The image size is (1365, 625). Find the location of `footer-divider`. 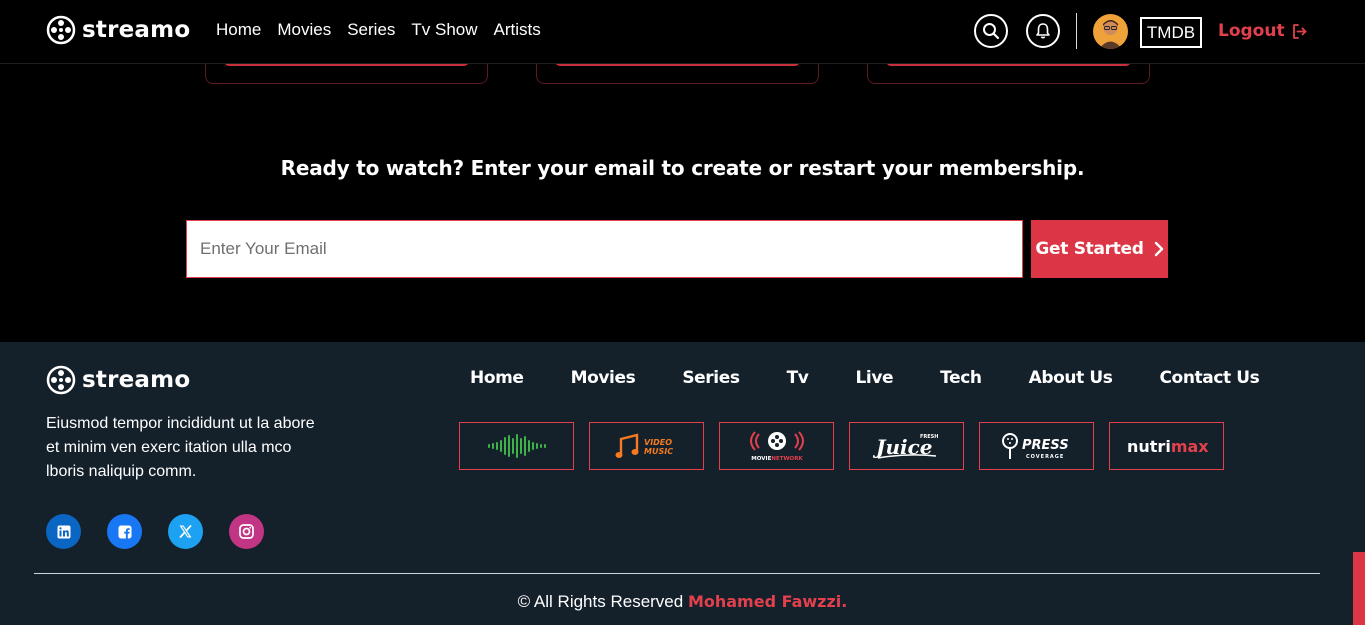

footer-divider is located at coordinates (677, 573).